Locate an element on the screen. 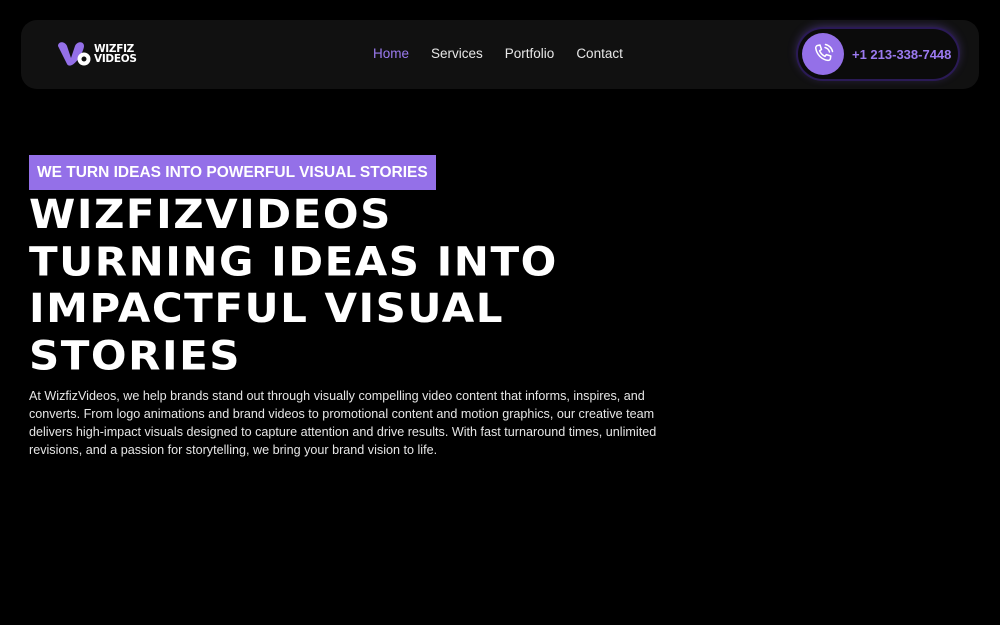 Image resolution: width=1000 pixels, height=625 pixels. headline-line-2: TURNING IDEAS INTO is located at coordinates (293, 261).